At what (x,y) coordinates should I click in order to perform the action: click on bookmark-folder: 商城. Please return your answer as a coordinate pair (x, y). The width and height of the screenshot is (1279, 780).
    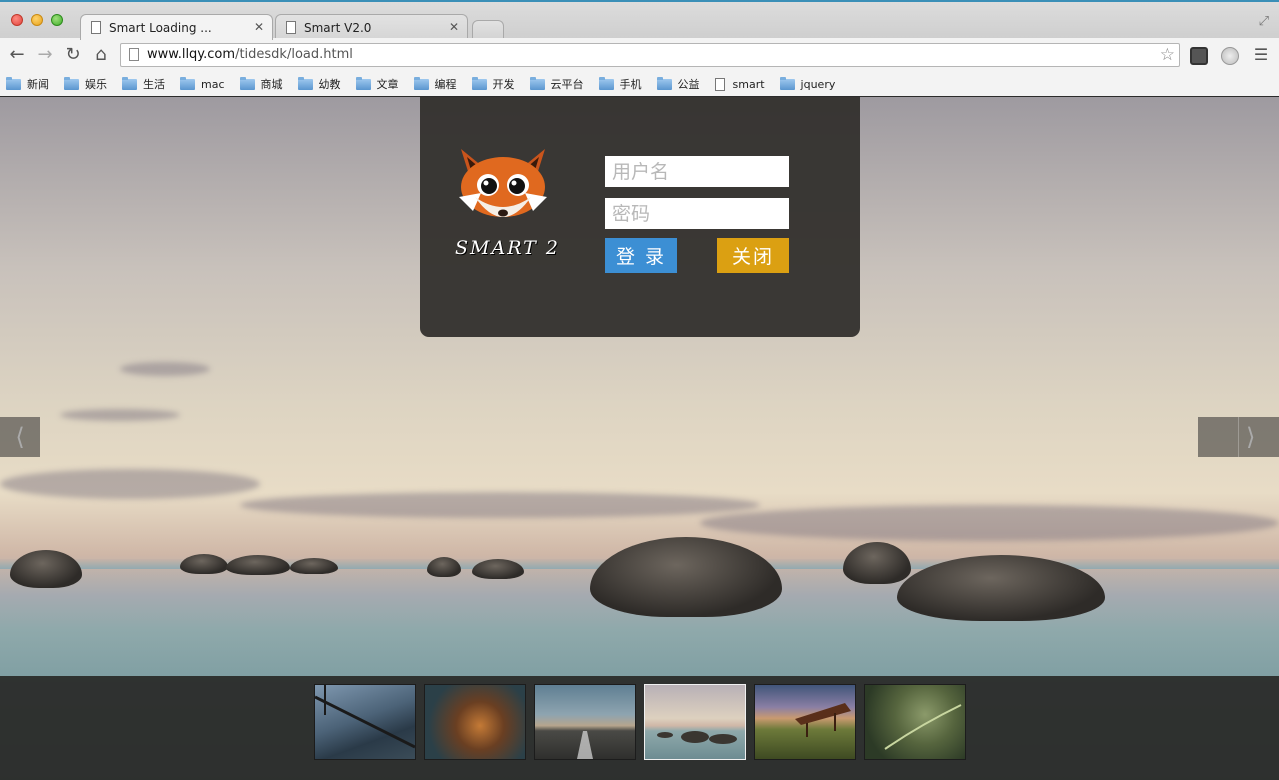
    Looking at the image, I should click on (261, 84).